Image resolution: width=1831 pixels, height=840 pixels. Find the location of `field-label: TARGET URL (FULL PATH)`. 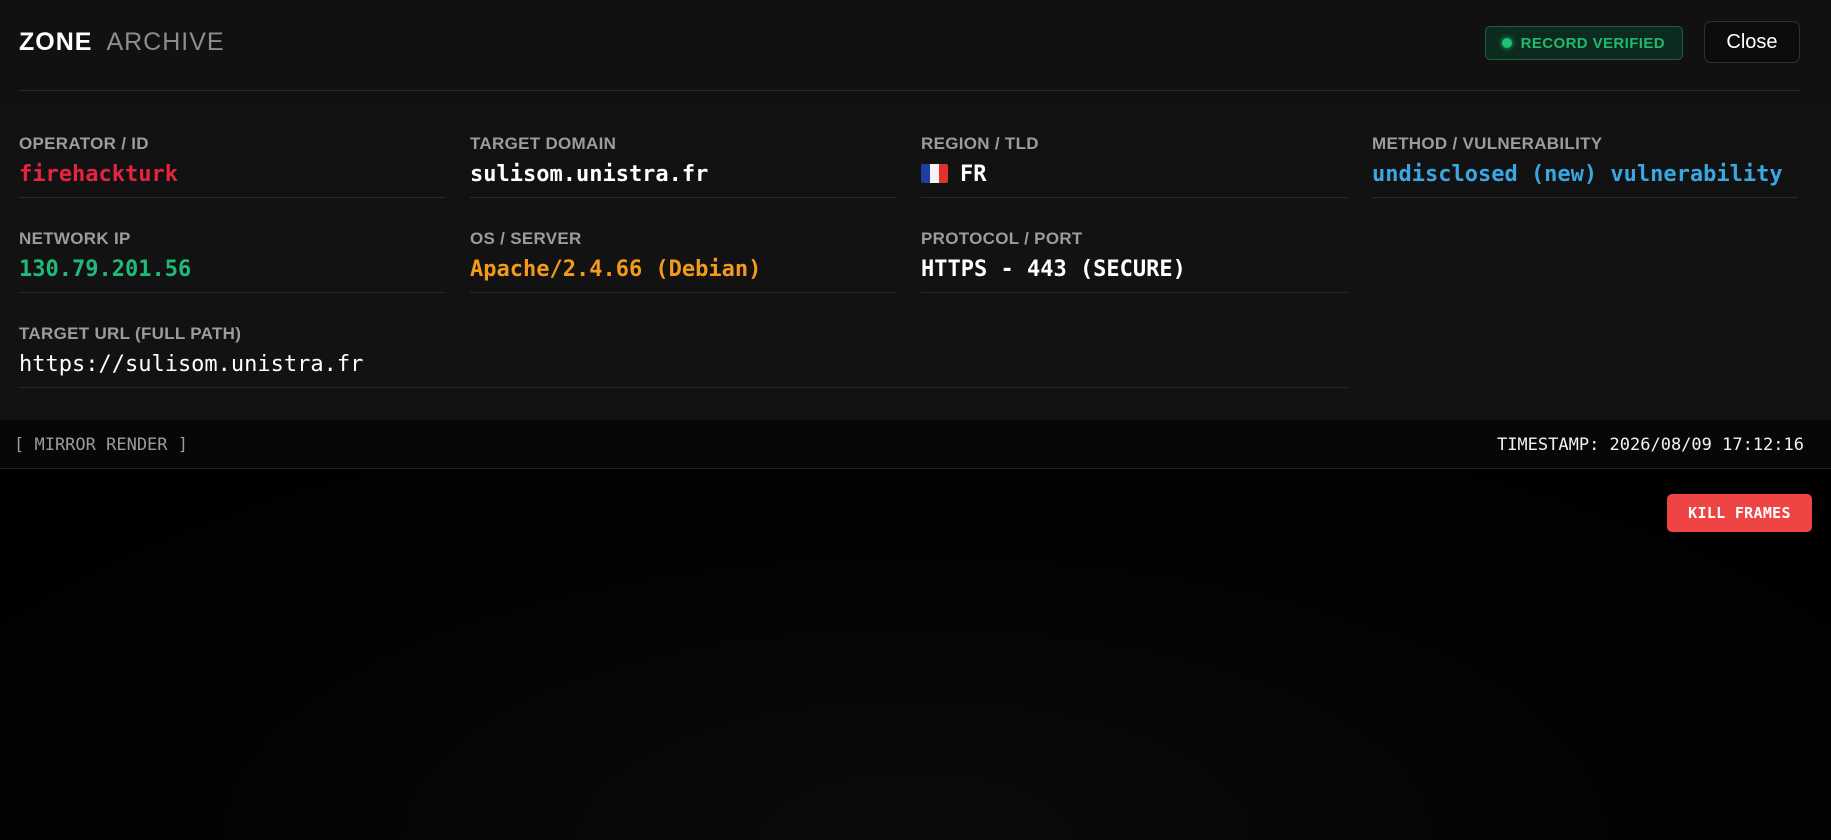

field-label: TARGET URL (FULL PATH) is located at coordinates (130, 333).